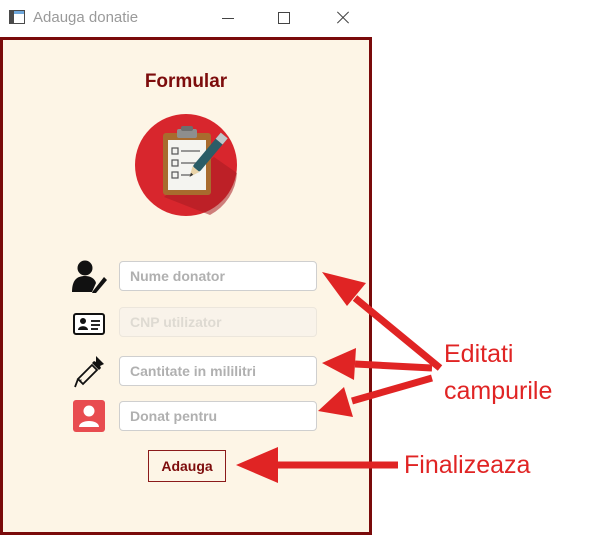  What do you see at coordinates (498, 391) in the screenshot?
I see `annotation-edit-line2: campurile` at bounding box center [498, 391].